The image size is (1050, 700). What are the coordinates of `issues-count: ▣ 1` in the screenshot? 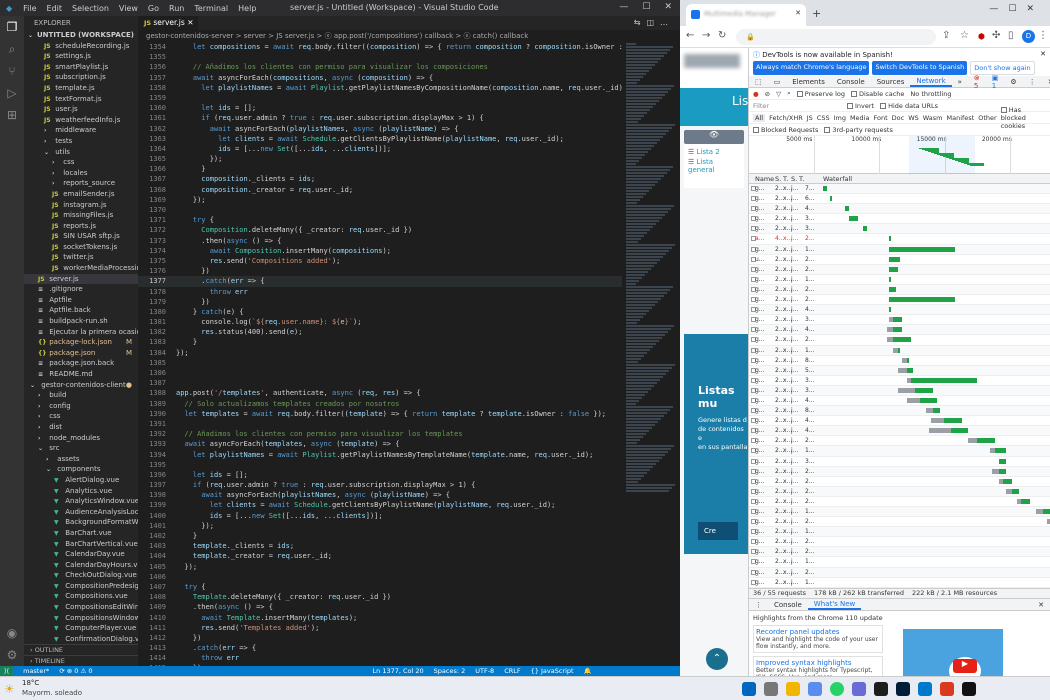 It's located at (995, 82).